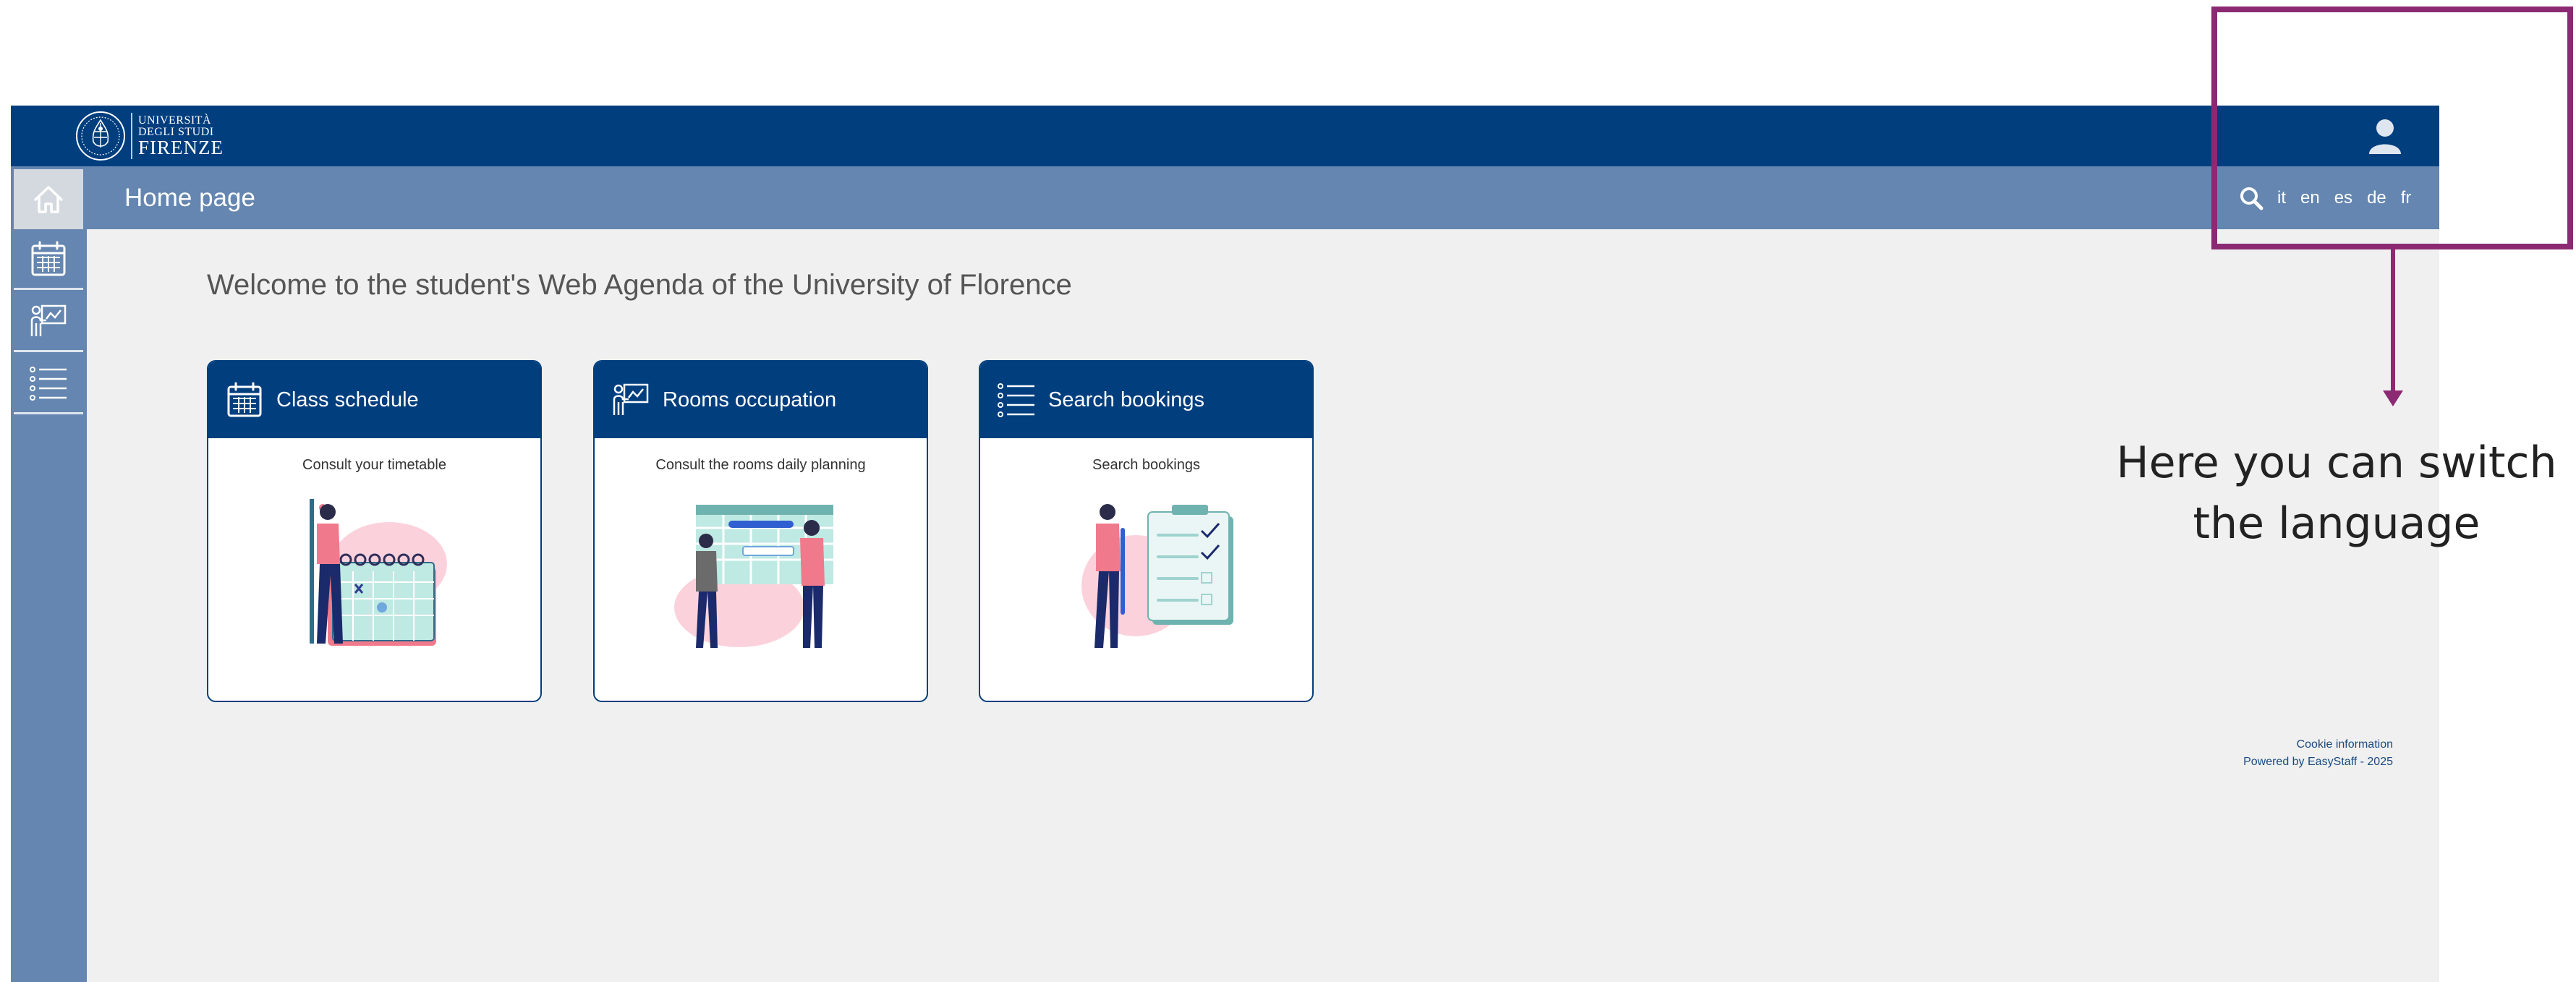 Image resolution: width=2576 pixels, height=982 pixels. I want to click on annotation-callout: Here you can switch the language, so click(2333, 493).